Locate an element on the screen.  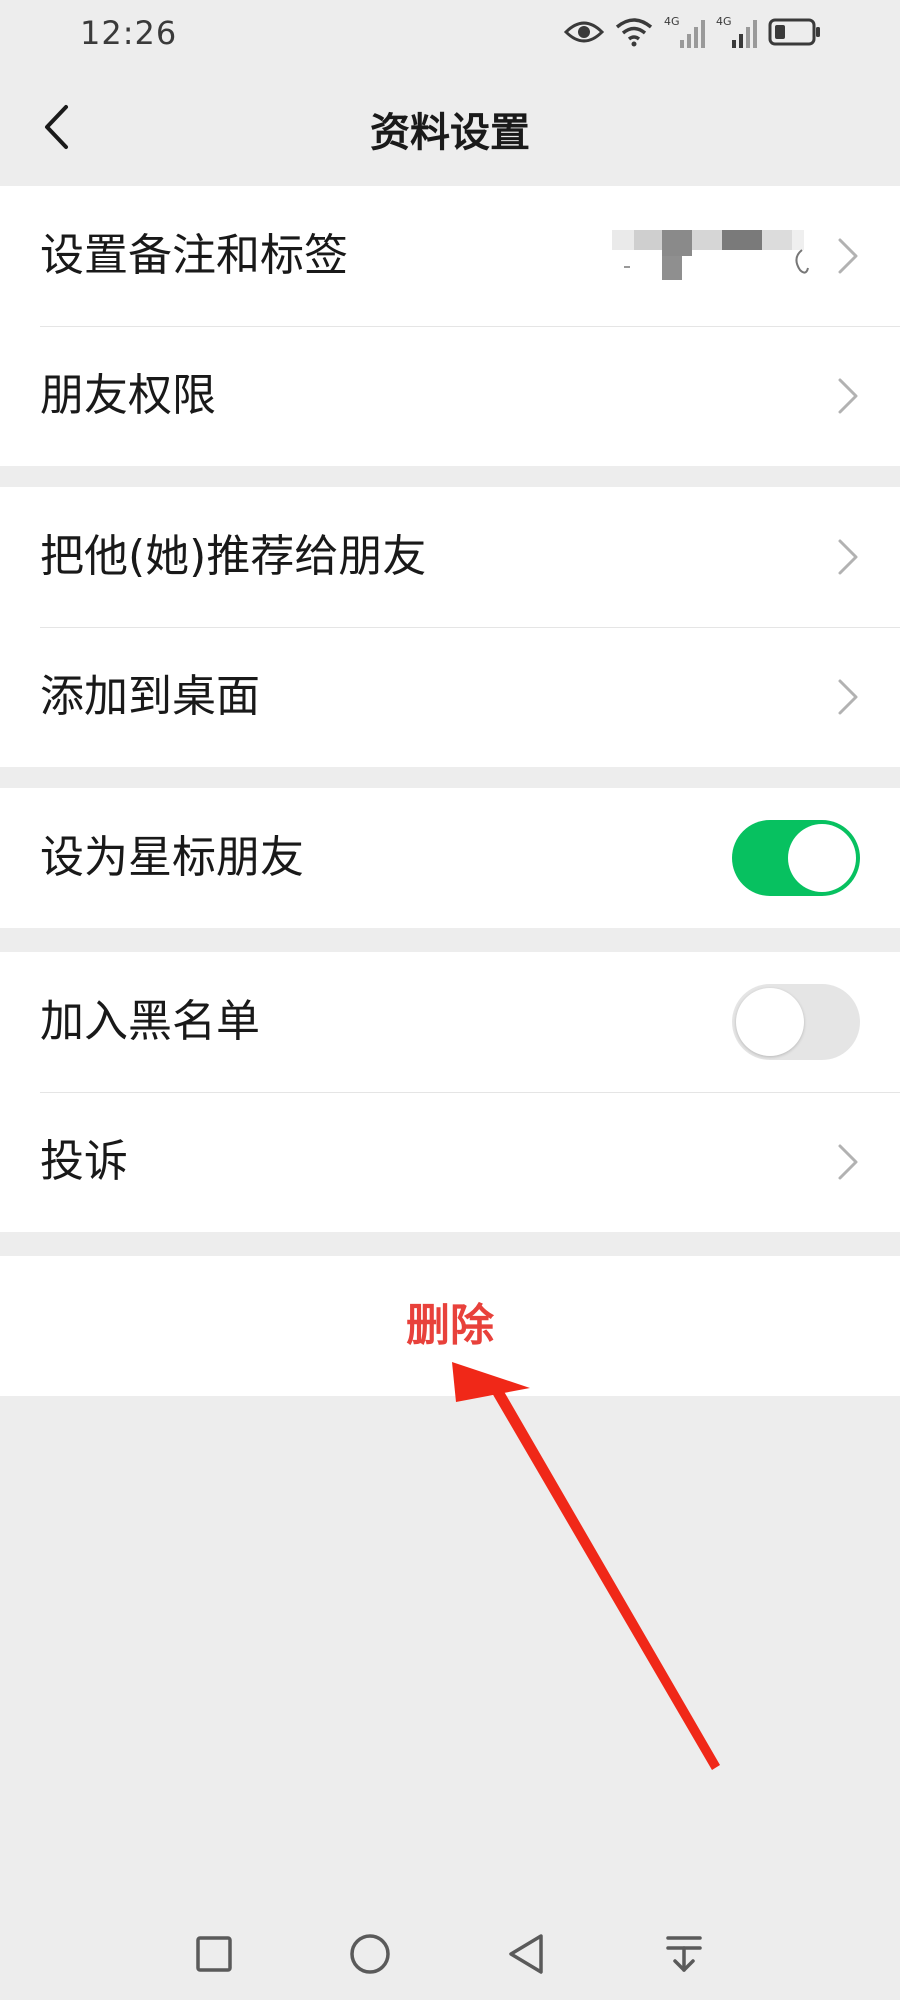
star-friend-toggle is located at coordinates (796, 858).